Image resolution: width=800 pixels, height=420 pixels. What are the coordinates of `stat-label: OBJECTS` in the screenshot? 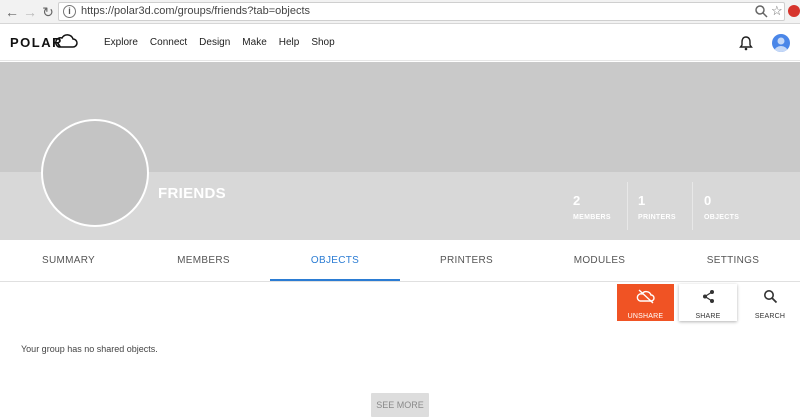 It's located at (722, 217).